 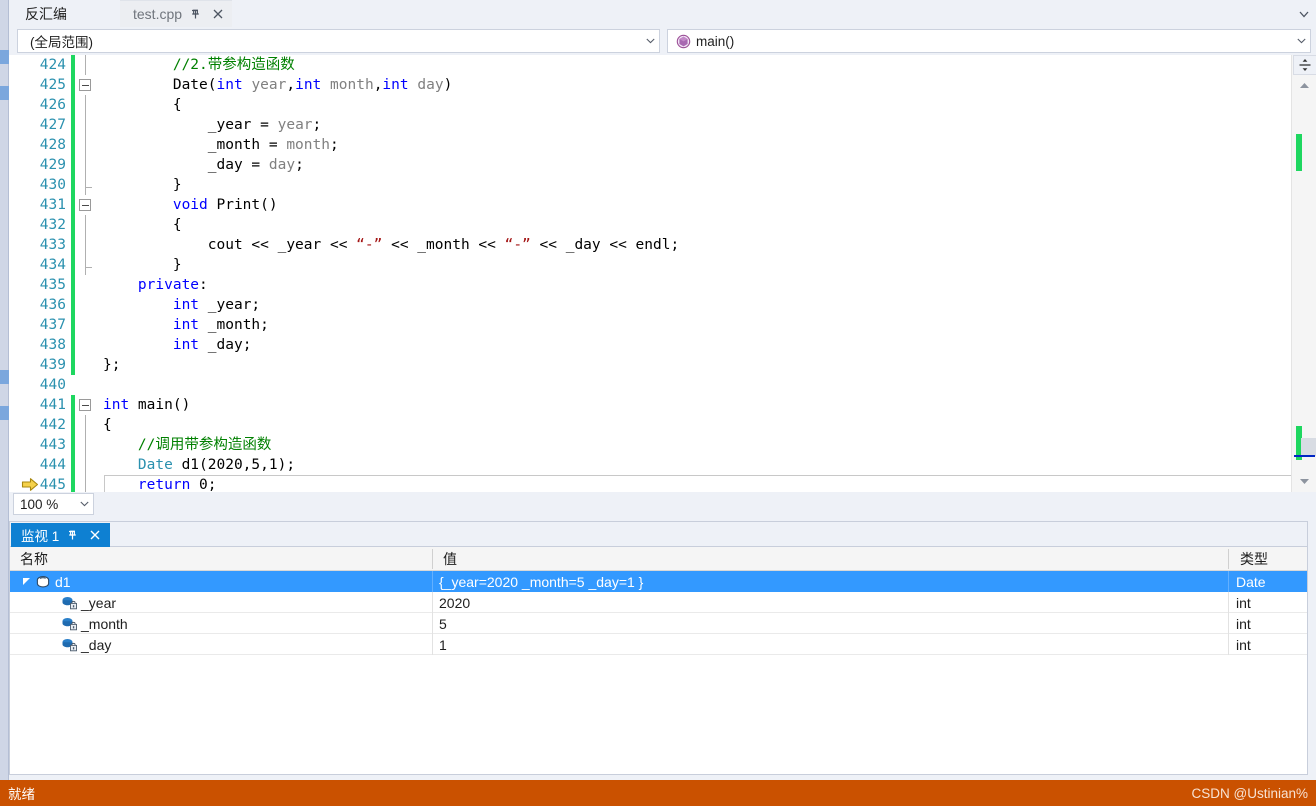 I want to click on table-row: _year 2020 int, so click(x=658, y=602).